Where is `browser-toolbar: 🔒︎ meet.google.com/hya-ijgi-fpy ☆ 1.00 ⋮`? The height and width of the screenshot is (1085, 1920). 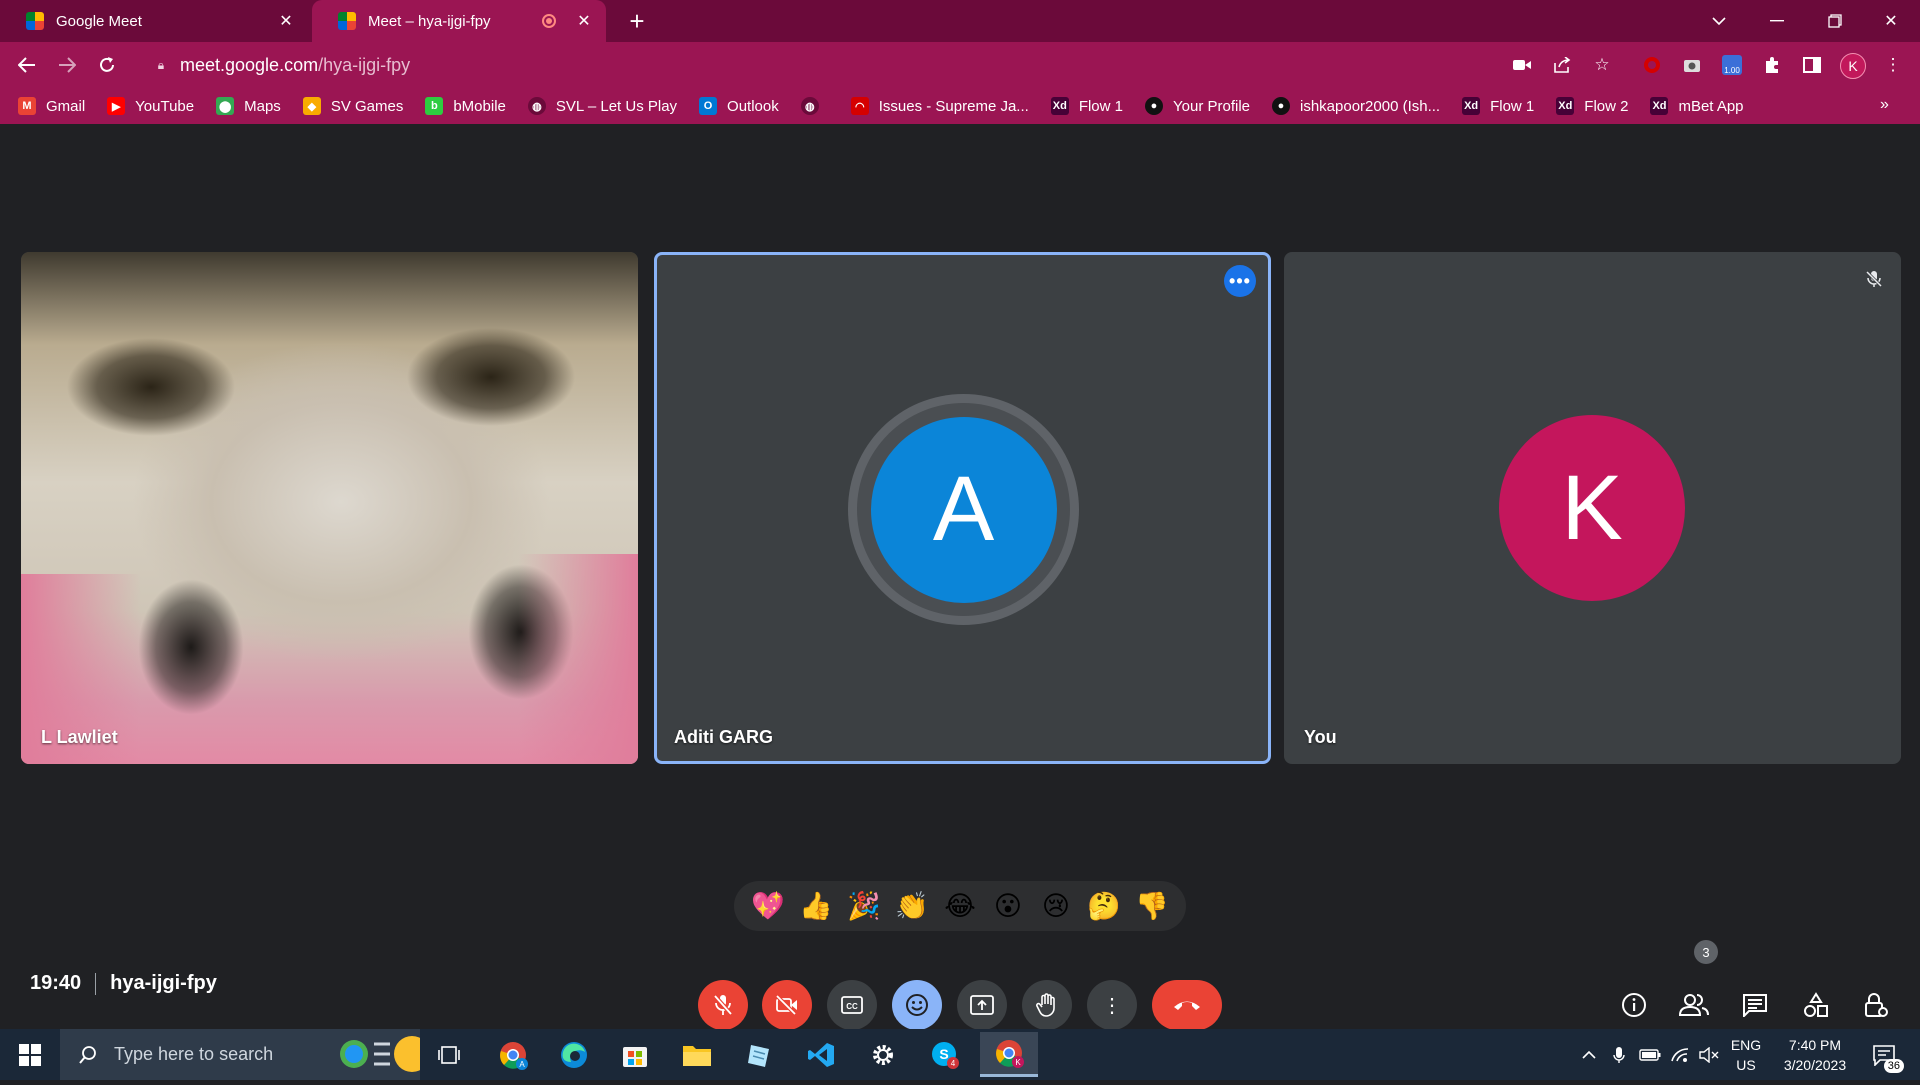 browser-toolbar: 🔒︎ meet.google.com/hya-ijgi-fpy ☆ 1.00 ⋮ is located at coordinates (960, 65).